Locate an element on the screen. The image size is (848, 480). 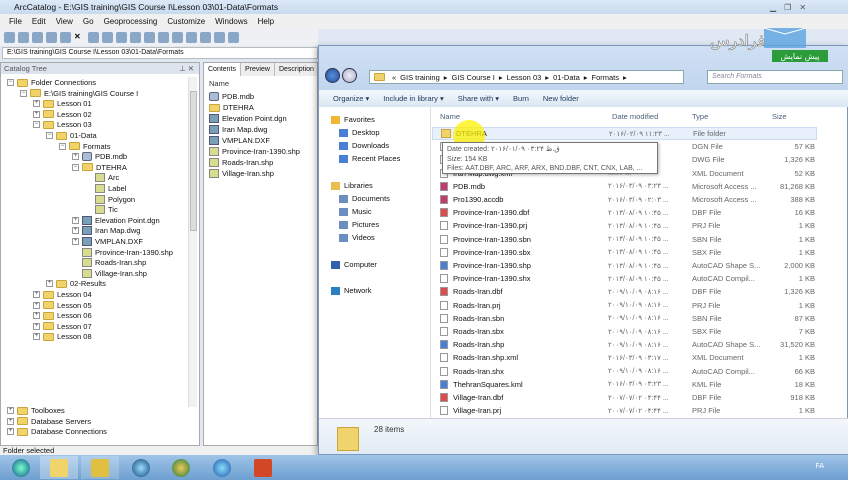
tree-node: + Toolboxes is located at coordinates (36, 410).